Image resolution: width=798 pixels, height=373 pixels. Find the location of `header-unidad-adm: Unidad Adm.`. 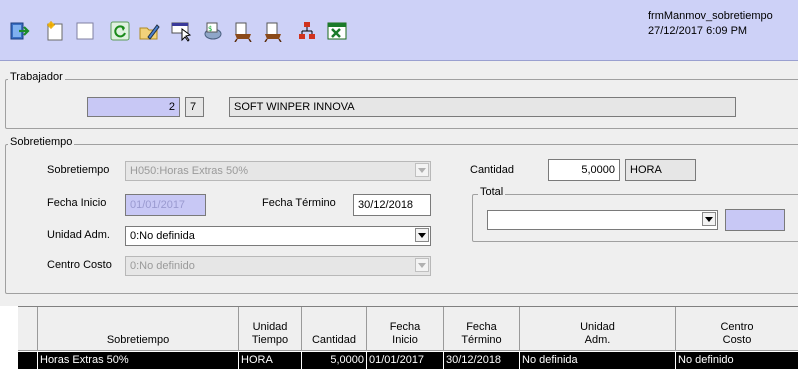

header-unidad-adm: Unidad Adm. is located at coordinates (598, 329).